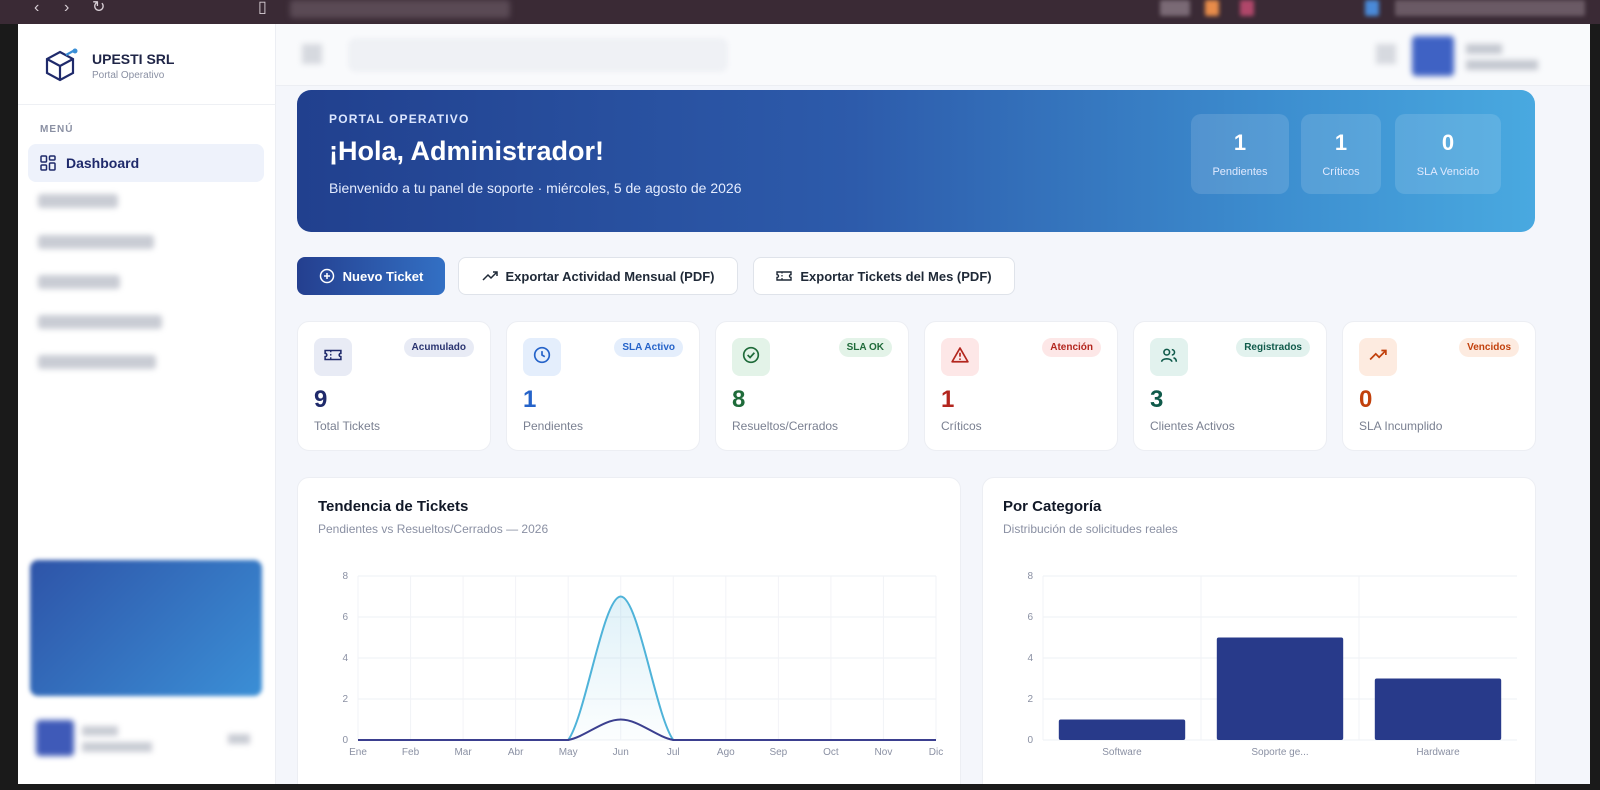  Describe the element at coordinates (326, 276) in the screenshot. I see `plus-circle-icon` at that location.